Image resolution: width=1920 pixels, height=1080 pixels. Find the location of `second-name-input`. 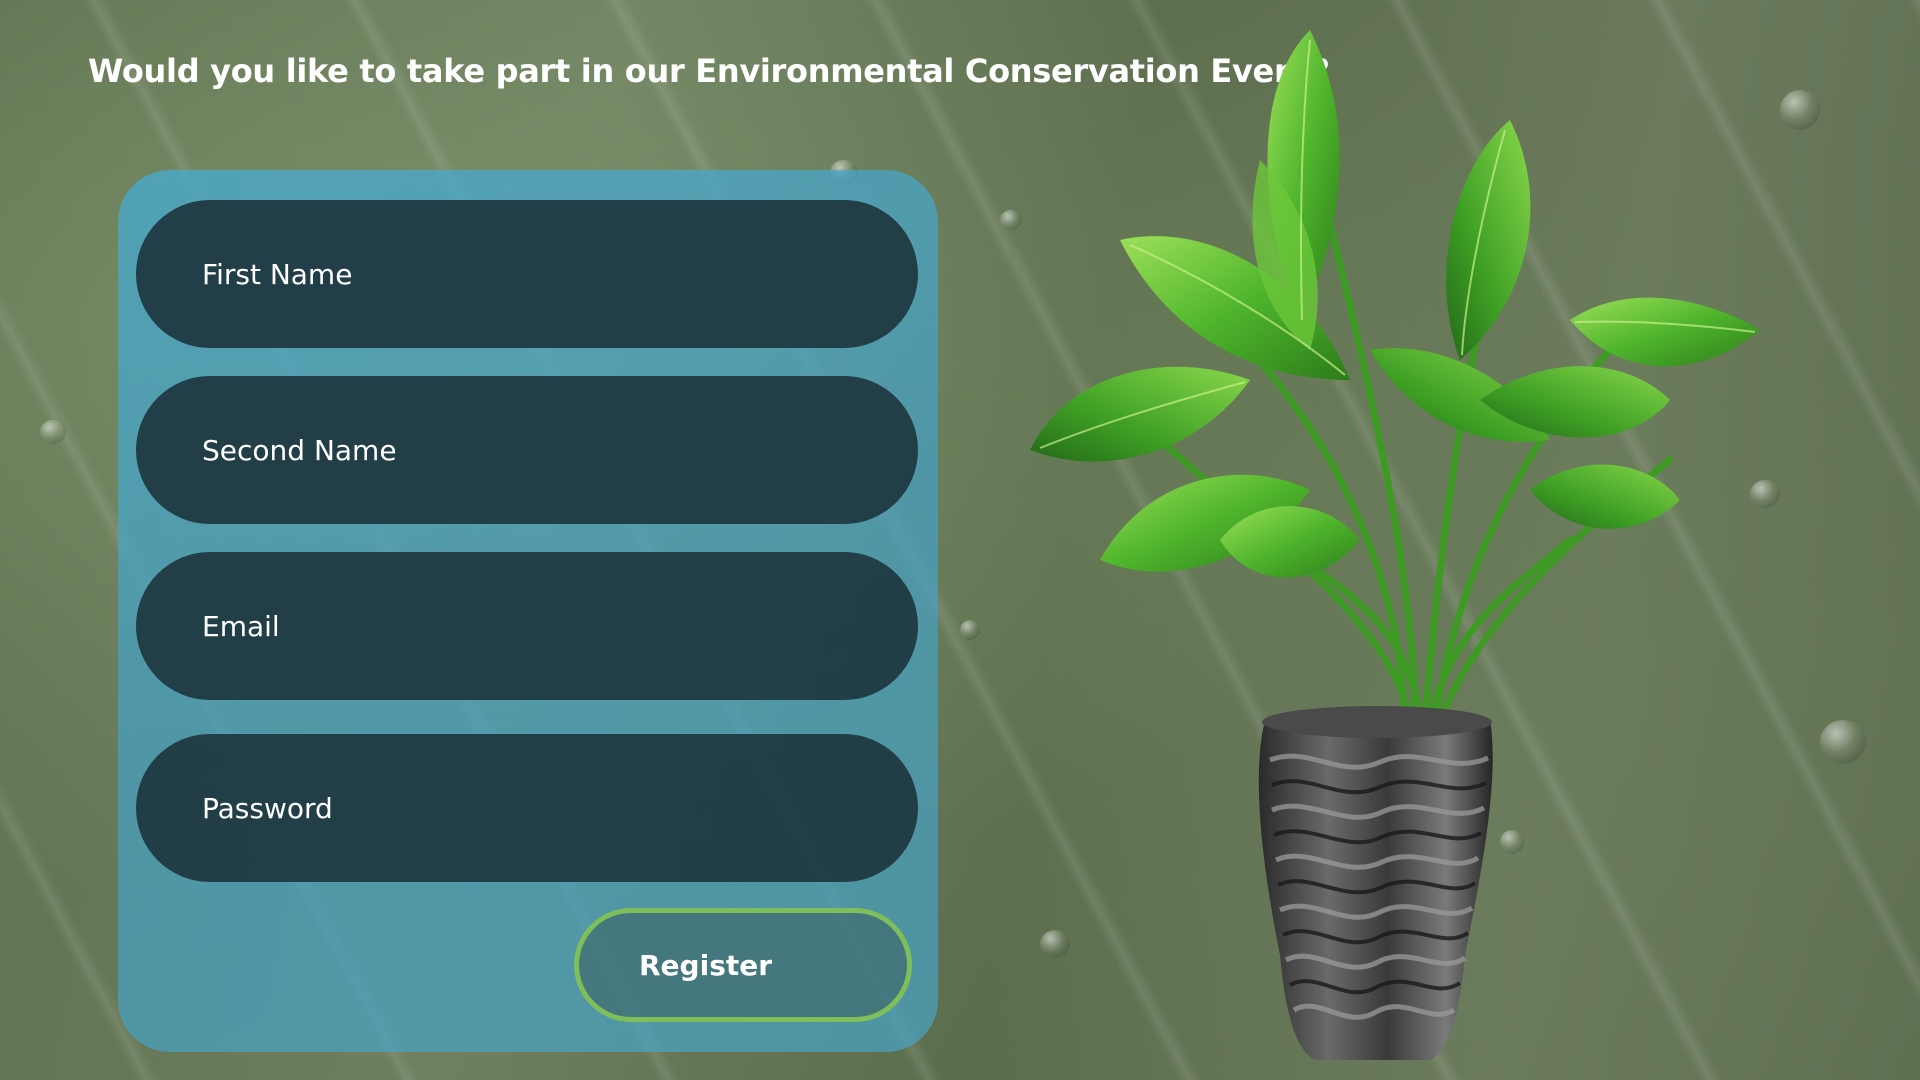

second-name-input is located at coordinates (522, 450).